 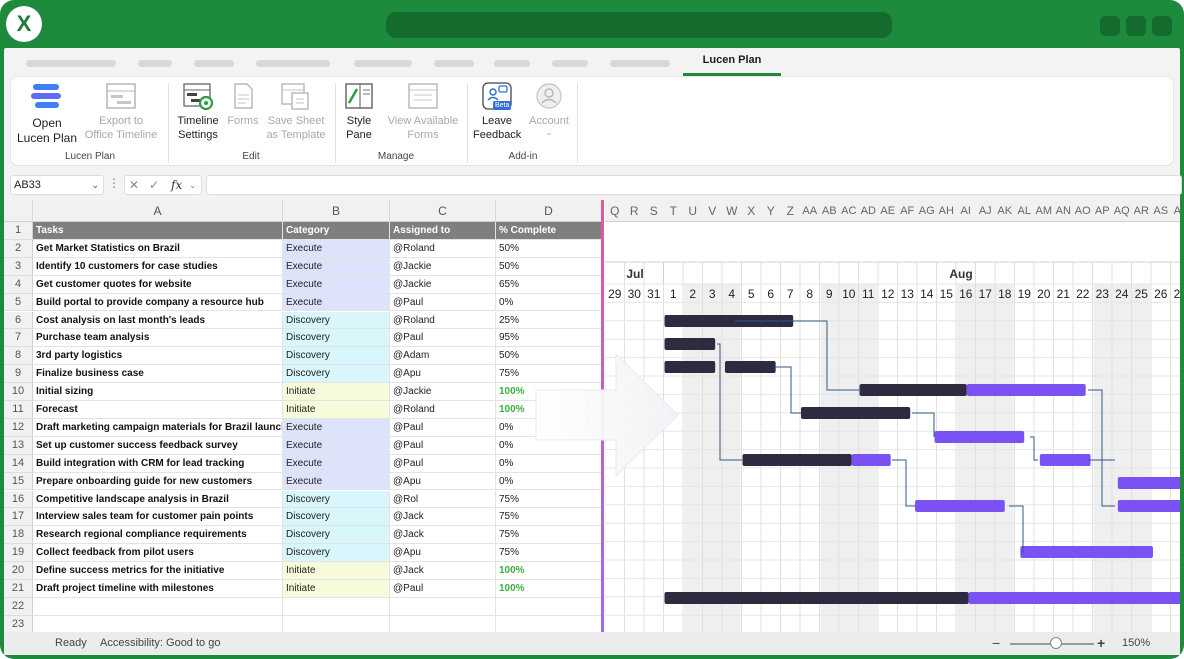 What do you see at coordinates (121, 111) in the screenshot?
I see `export-office-timeline-button: Export to Office Timeline` at bounding box center [121, 111].